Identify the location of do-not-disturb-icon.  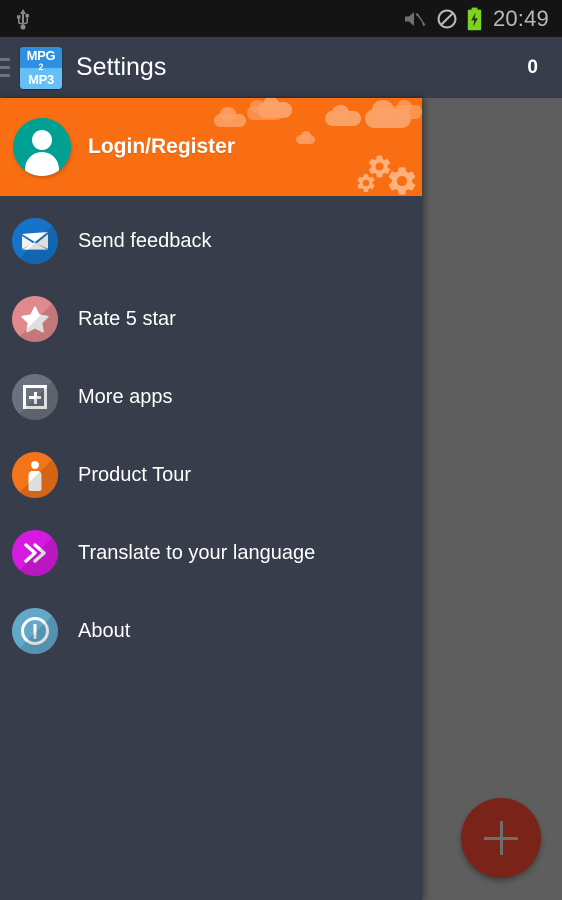
(447, 19).